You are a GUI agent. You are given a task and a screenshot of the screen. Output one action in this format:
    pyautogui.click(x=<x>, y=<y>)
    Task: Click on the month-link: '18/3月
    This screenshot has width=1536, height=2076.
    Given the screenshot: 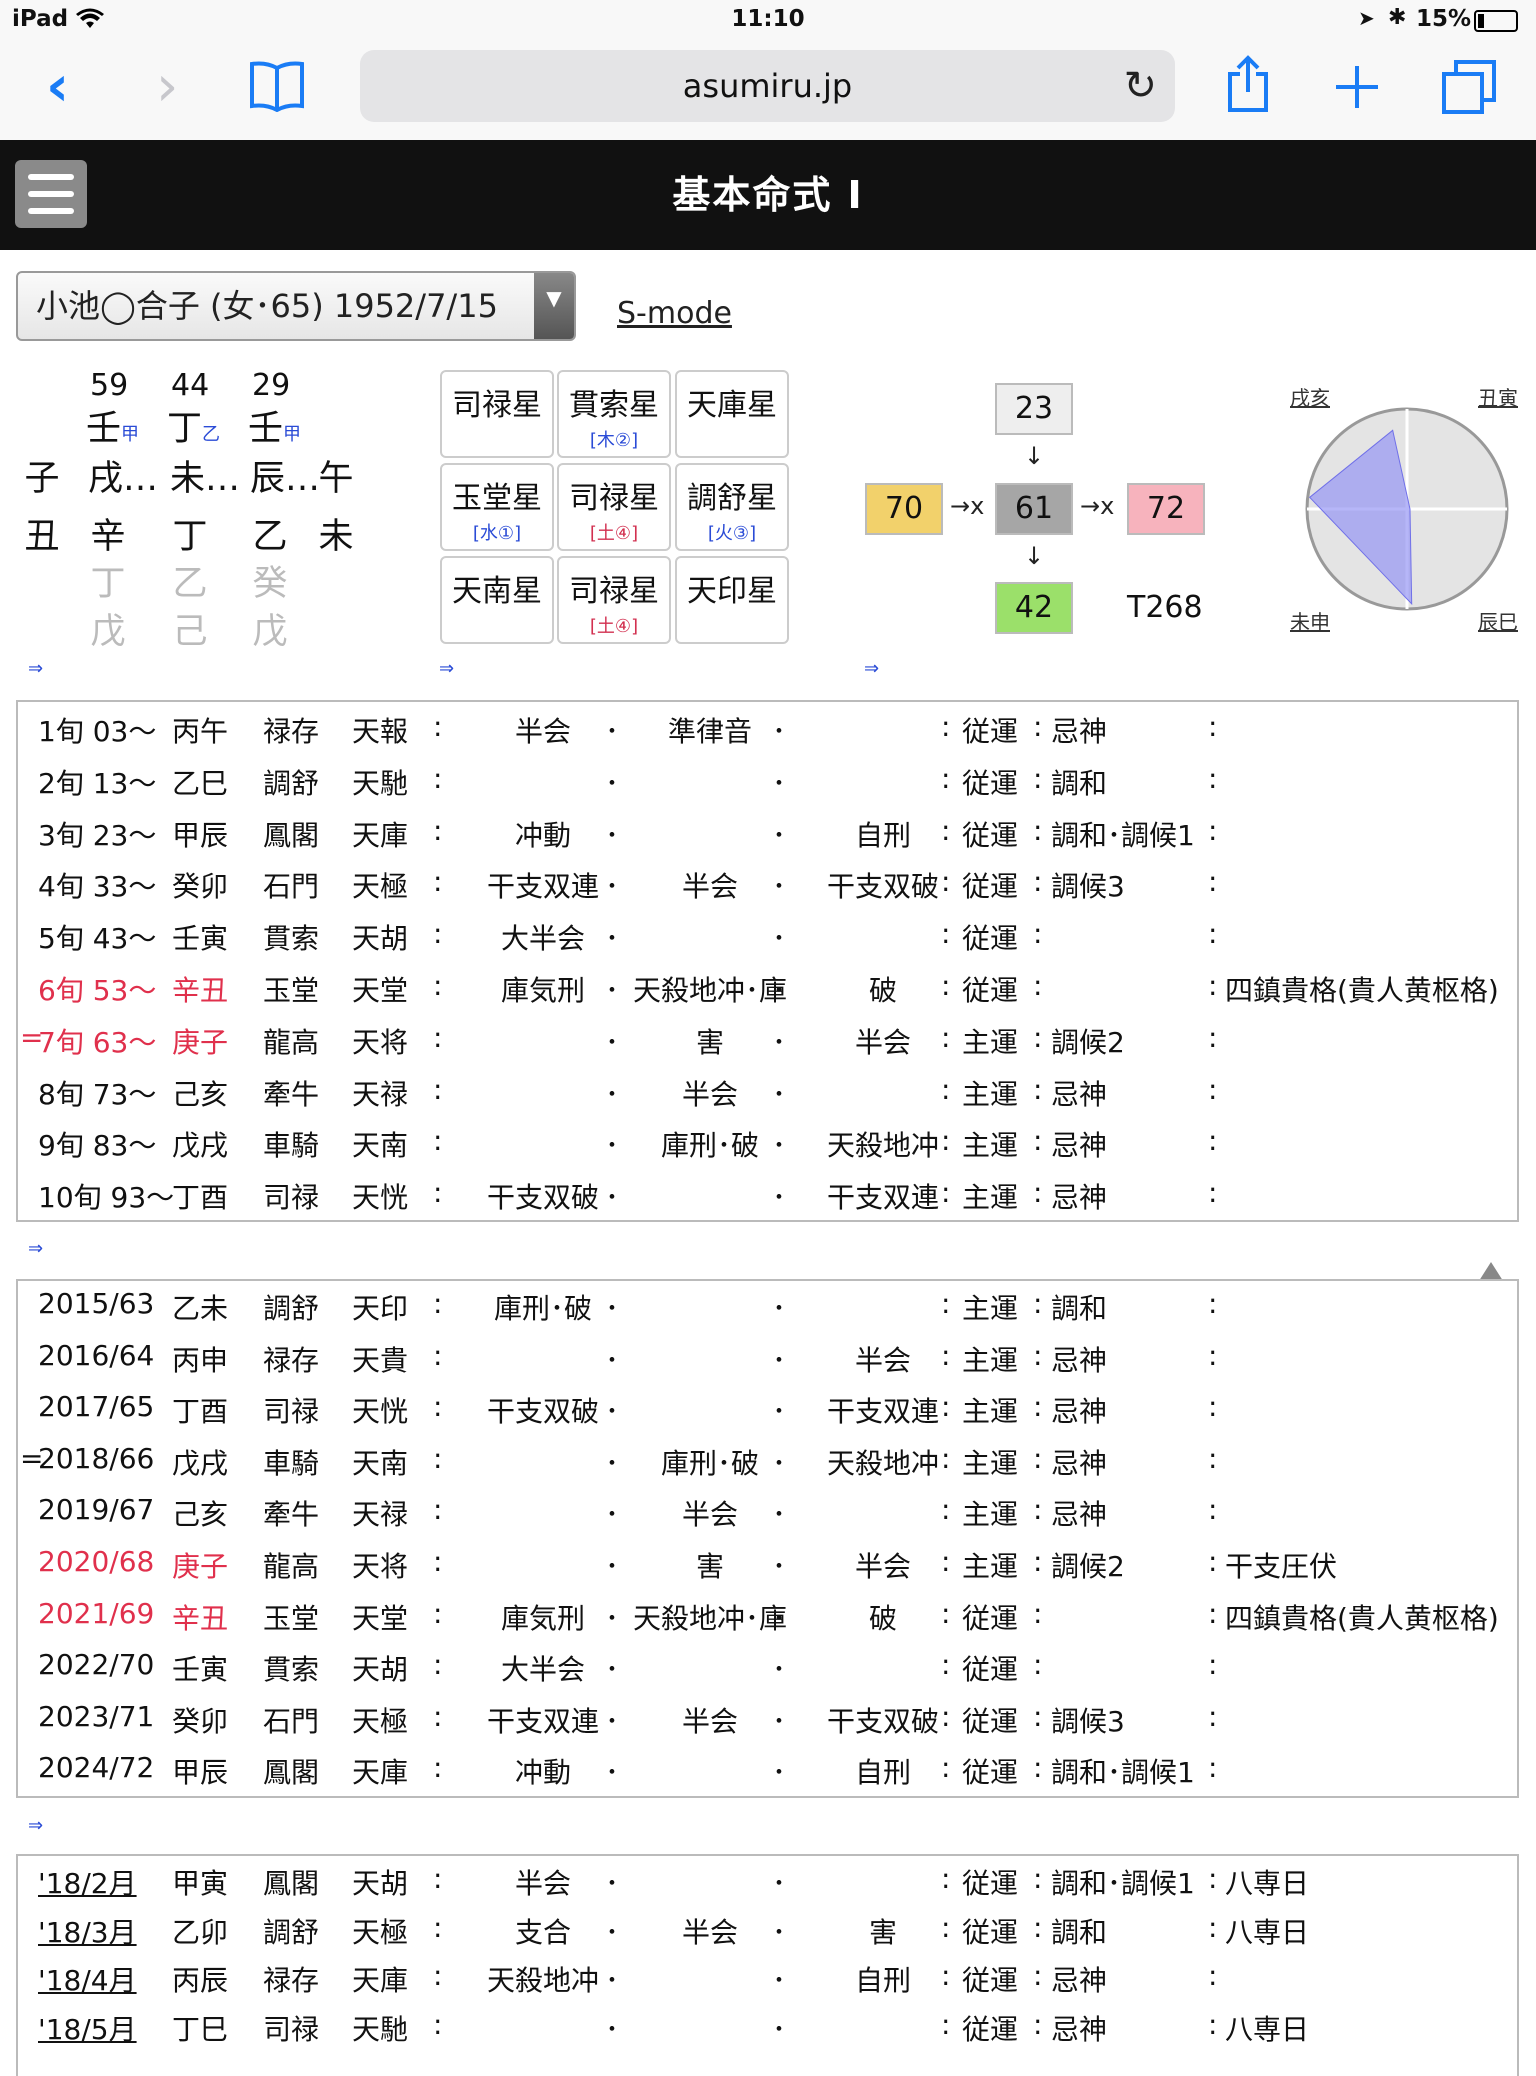 What is the action you would take?
    pyautogui.click(x=87, y=1932)
    